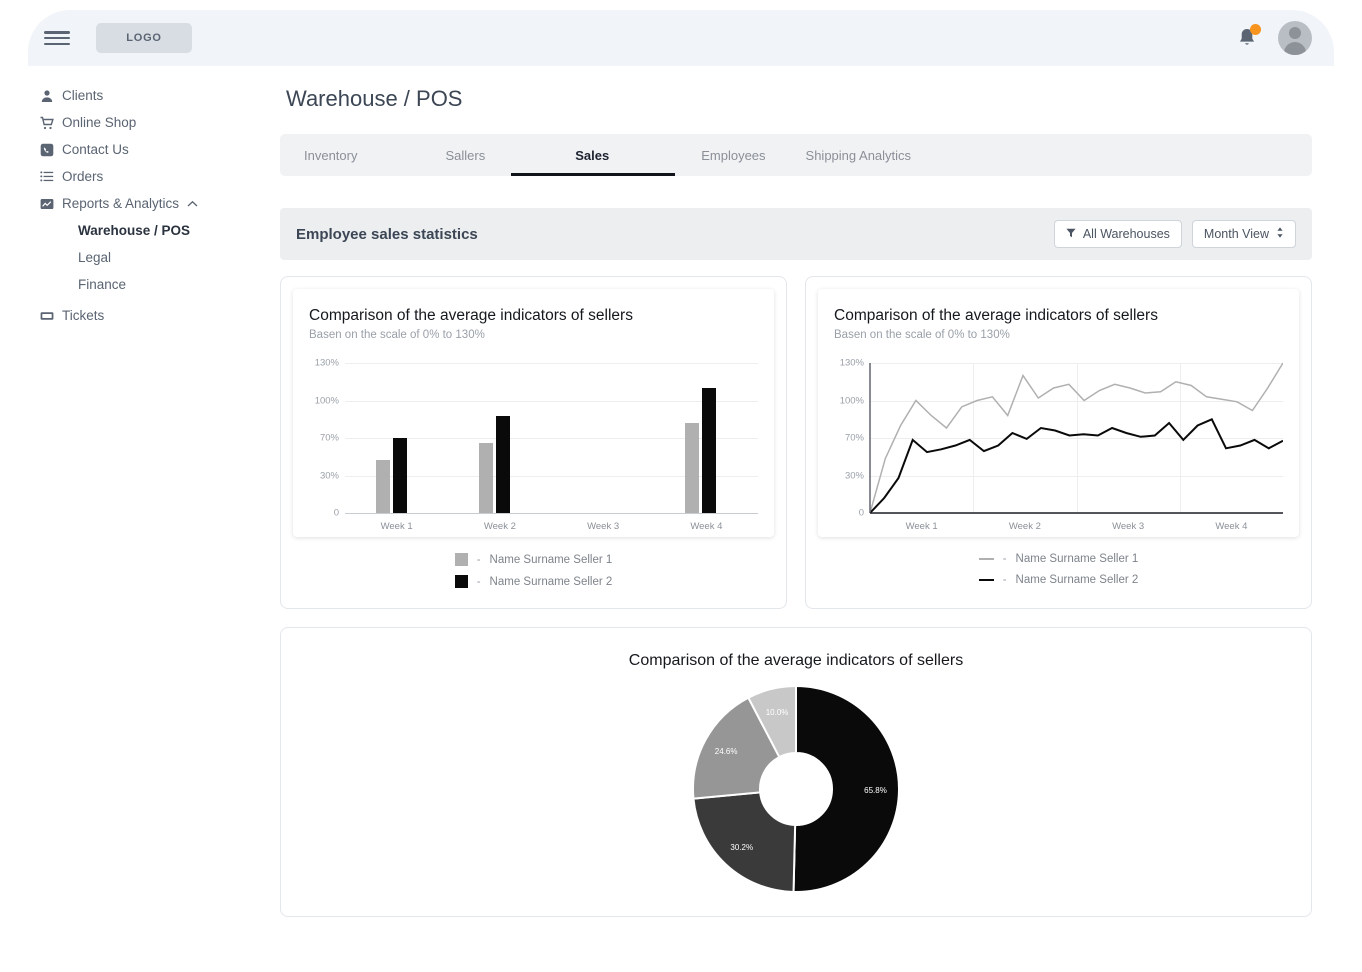 The width and height of the screenshot is (1362, 972). I want to click on line-series-group, so click(1076, 438).